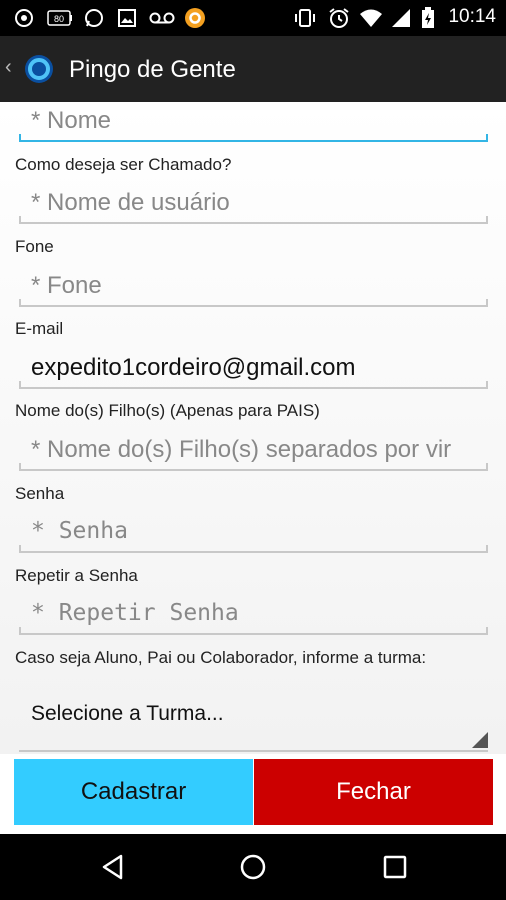  Describe the element at coordinates (130, 202) in the screenshot. I see `nome-usuario-placeholder: * Nome de usuário` at that location.